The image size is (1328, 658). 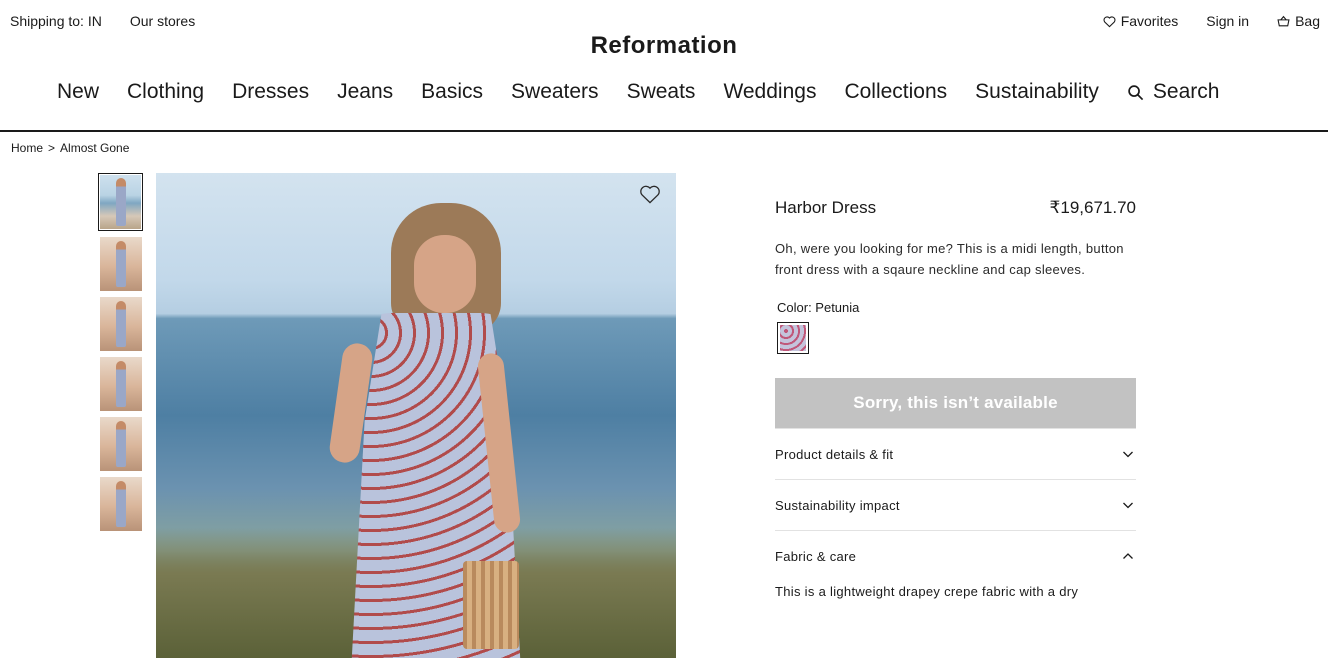 I want to click on nav-item-sustainability: Sustainability, so click(x=1037, y=92).